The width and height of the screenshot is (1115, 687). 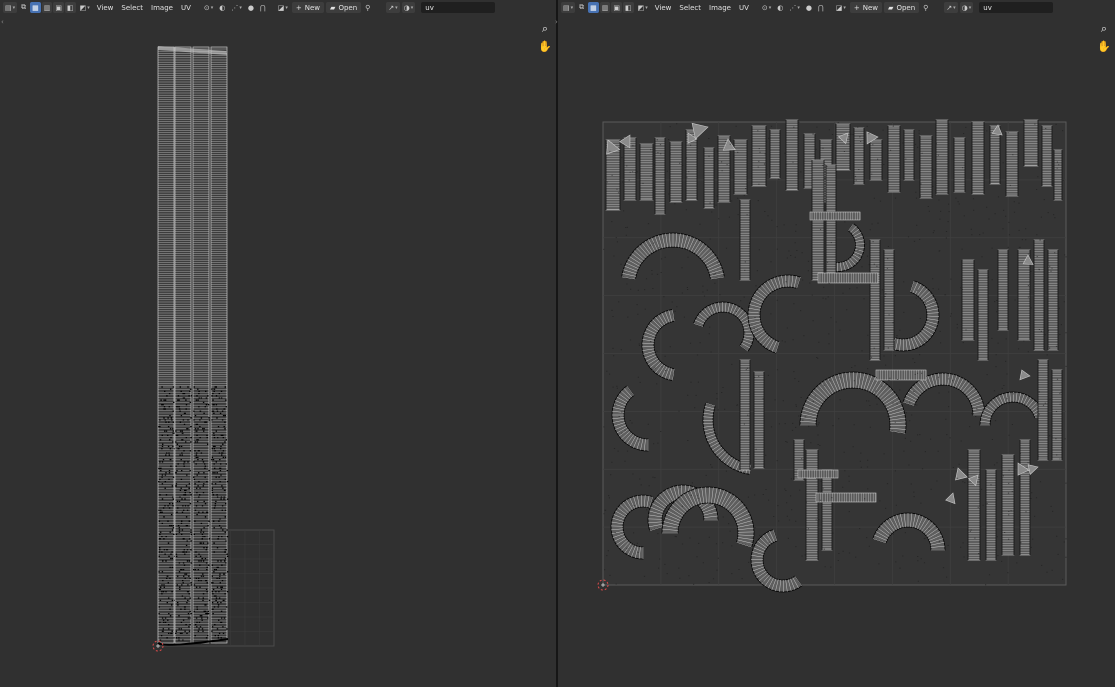 I want to click on uv-islands, so click(x=193, y=346).